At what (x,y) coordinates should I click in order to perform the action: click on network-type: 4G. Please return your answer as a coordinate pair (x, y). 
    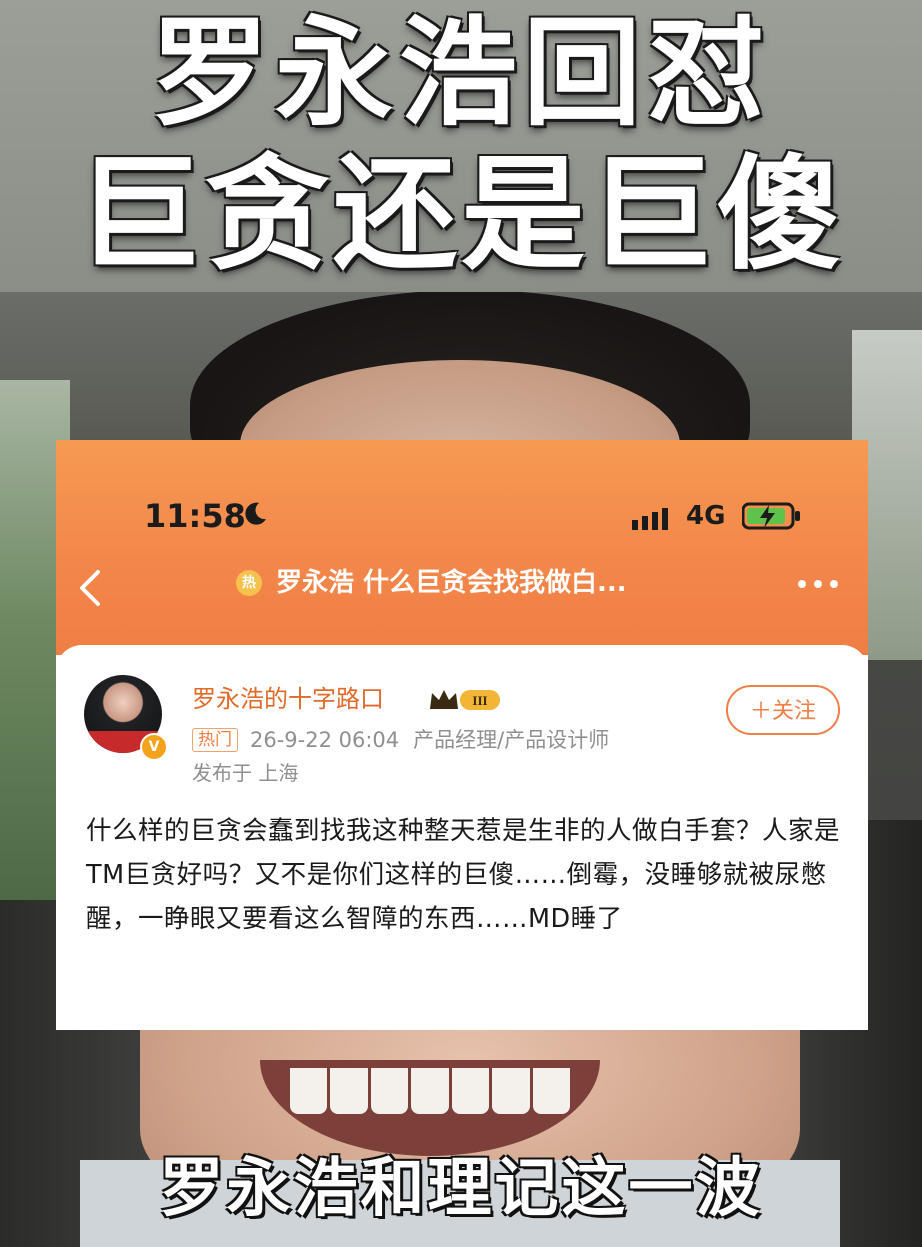
    Looking at the image, I should click on (706, 516).